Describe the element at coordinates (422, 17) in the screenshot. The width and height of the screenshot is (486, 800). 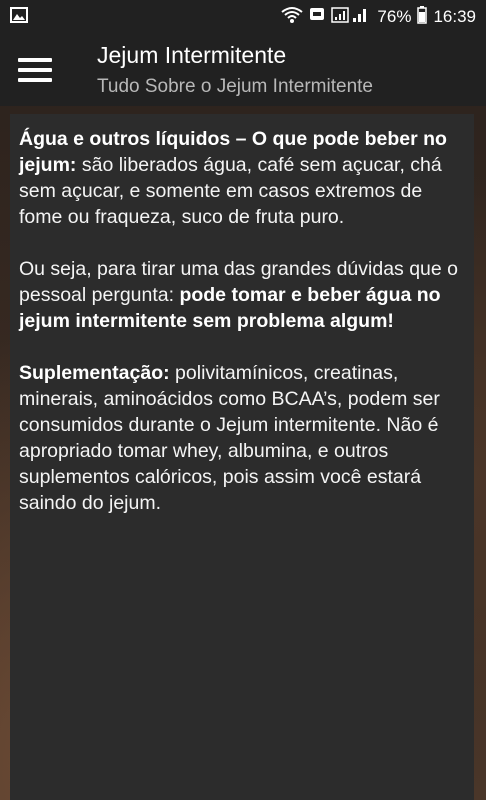
I see `battery-icon` at that location.